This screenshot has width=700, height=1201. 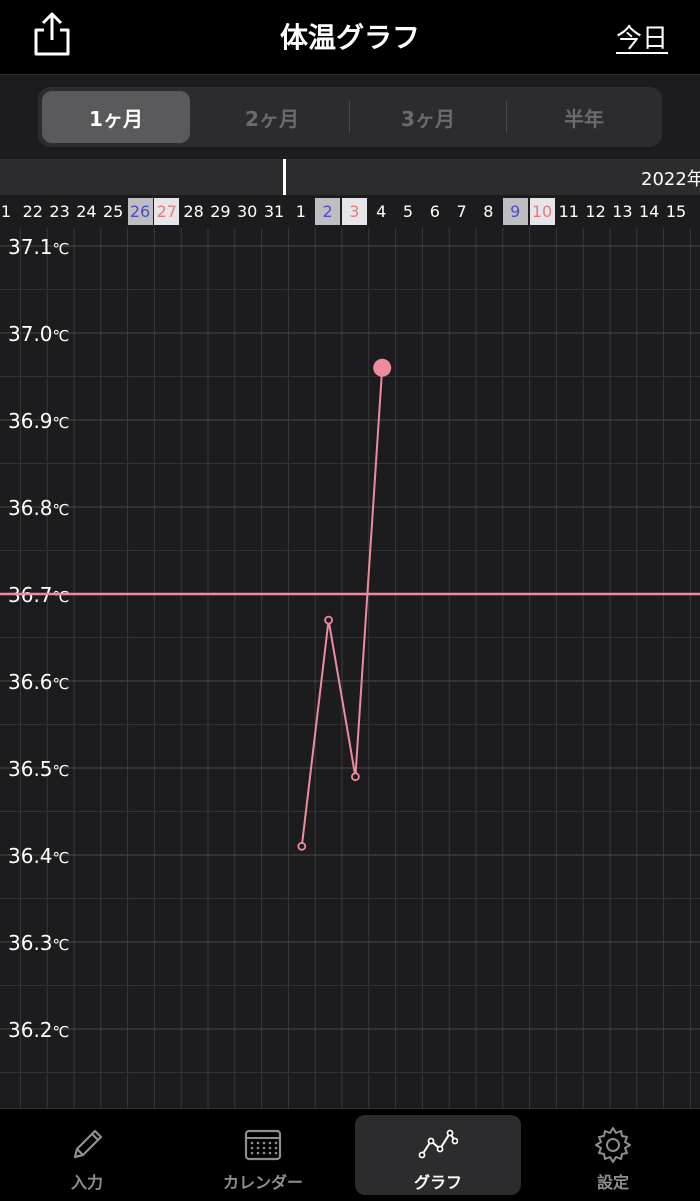 I want to click on tab-input-label: 入力, so click(x=86, y=1182).